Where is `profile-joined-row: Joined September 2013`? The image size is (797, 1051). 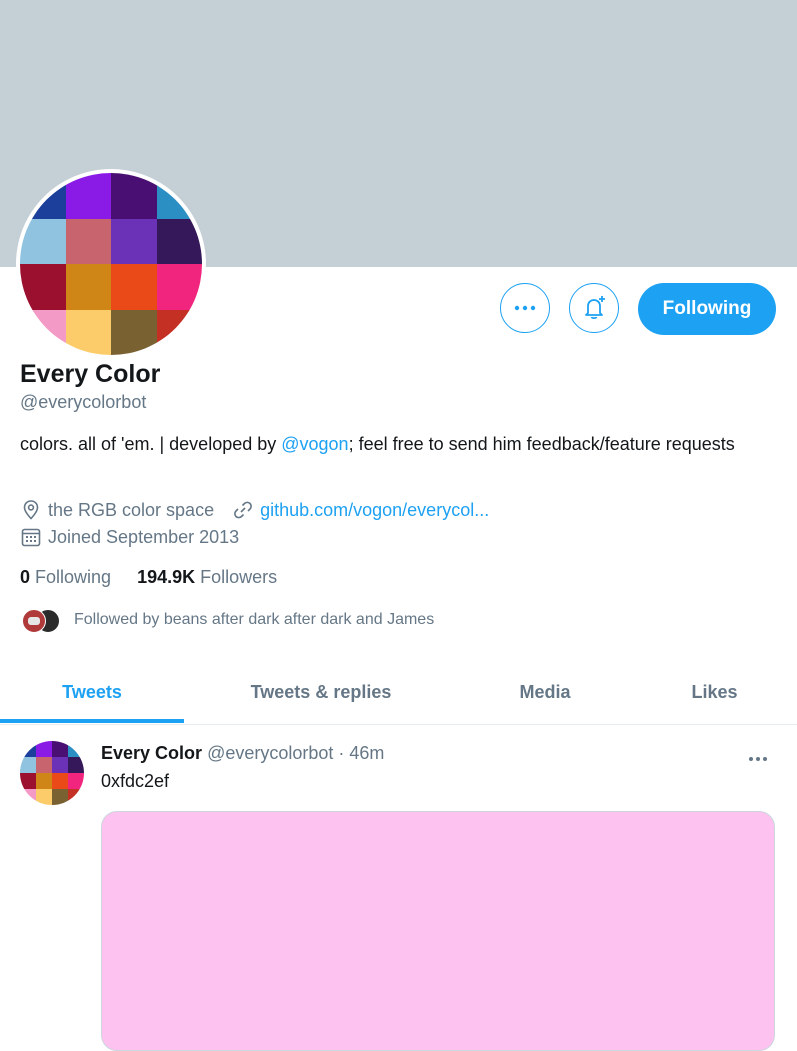 profile-joined-row: Joined September 2013 is located at coordinates (129, 537).